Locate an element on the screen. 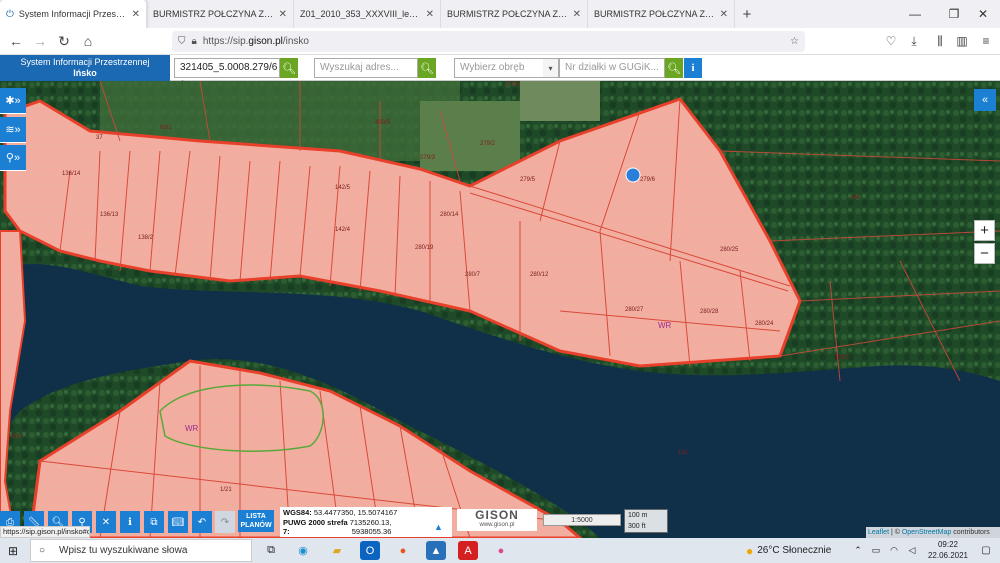  parcel-label: 280/7 is located at coordinates (473, 275).